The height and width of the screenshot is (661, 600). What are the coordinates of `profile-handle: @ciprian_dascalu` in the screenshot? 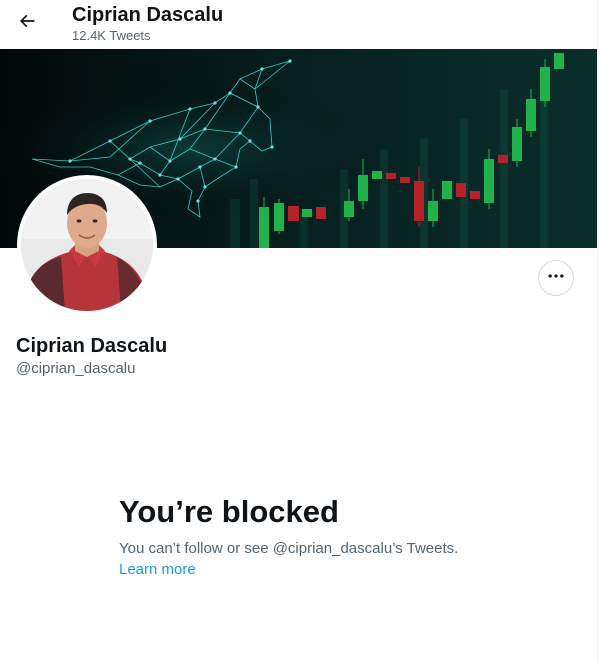 It's located at (76, 368).